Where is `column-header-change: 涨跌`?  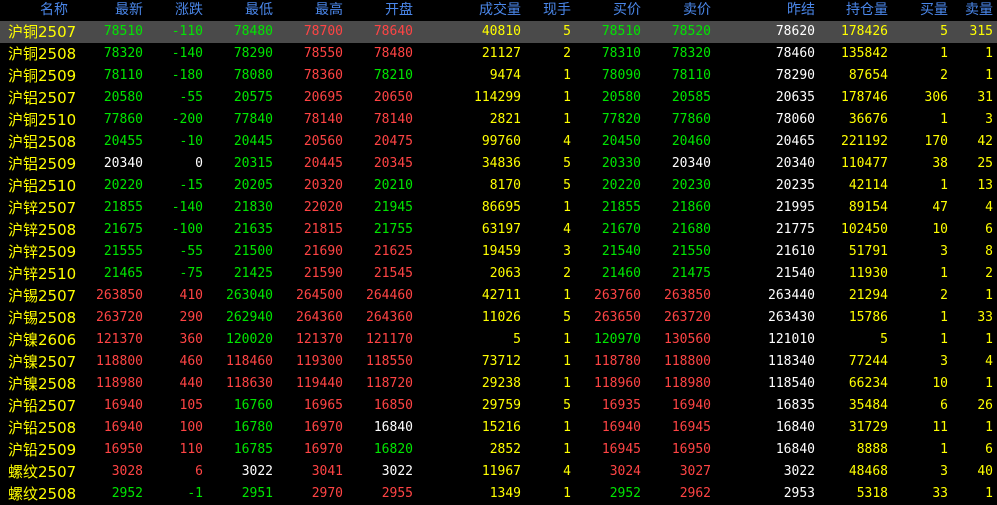 column-header-change: 涨跌 is located at coordinates (177, 10).